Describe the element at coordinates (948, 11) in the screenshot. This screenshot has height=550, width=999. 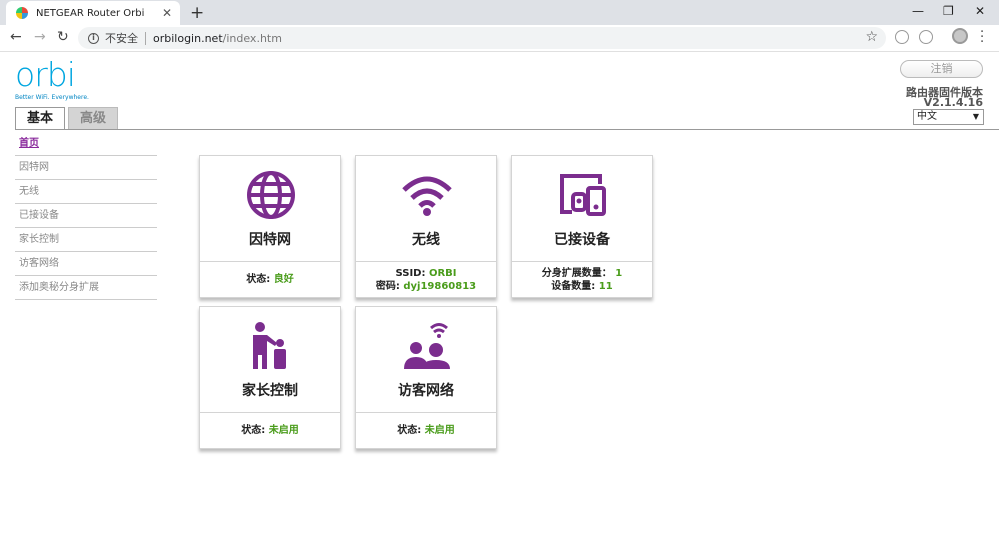
I see `restore-icon: ❐` at that location.